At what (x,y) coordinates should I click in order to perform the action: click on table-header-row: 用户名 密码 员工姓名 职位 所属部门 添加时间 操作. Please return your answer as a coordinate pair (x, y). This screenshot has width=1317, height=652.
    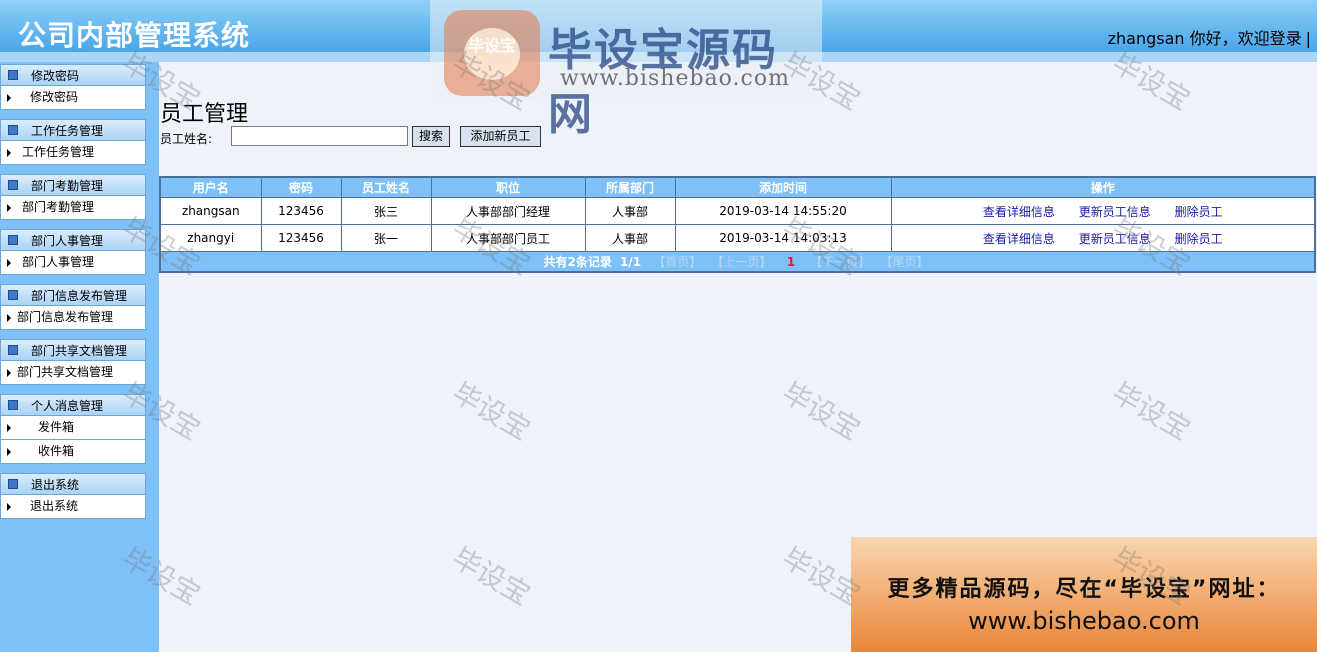
    Looking at the image, I should click on (737, 187).